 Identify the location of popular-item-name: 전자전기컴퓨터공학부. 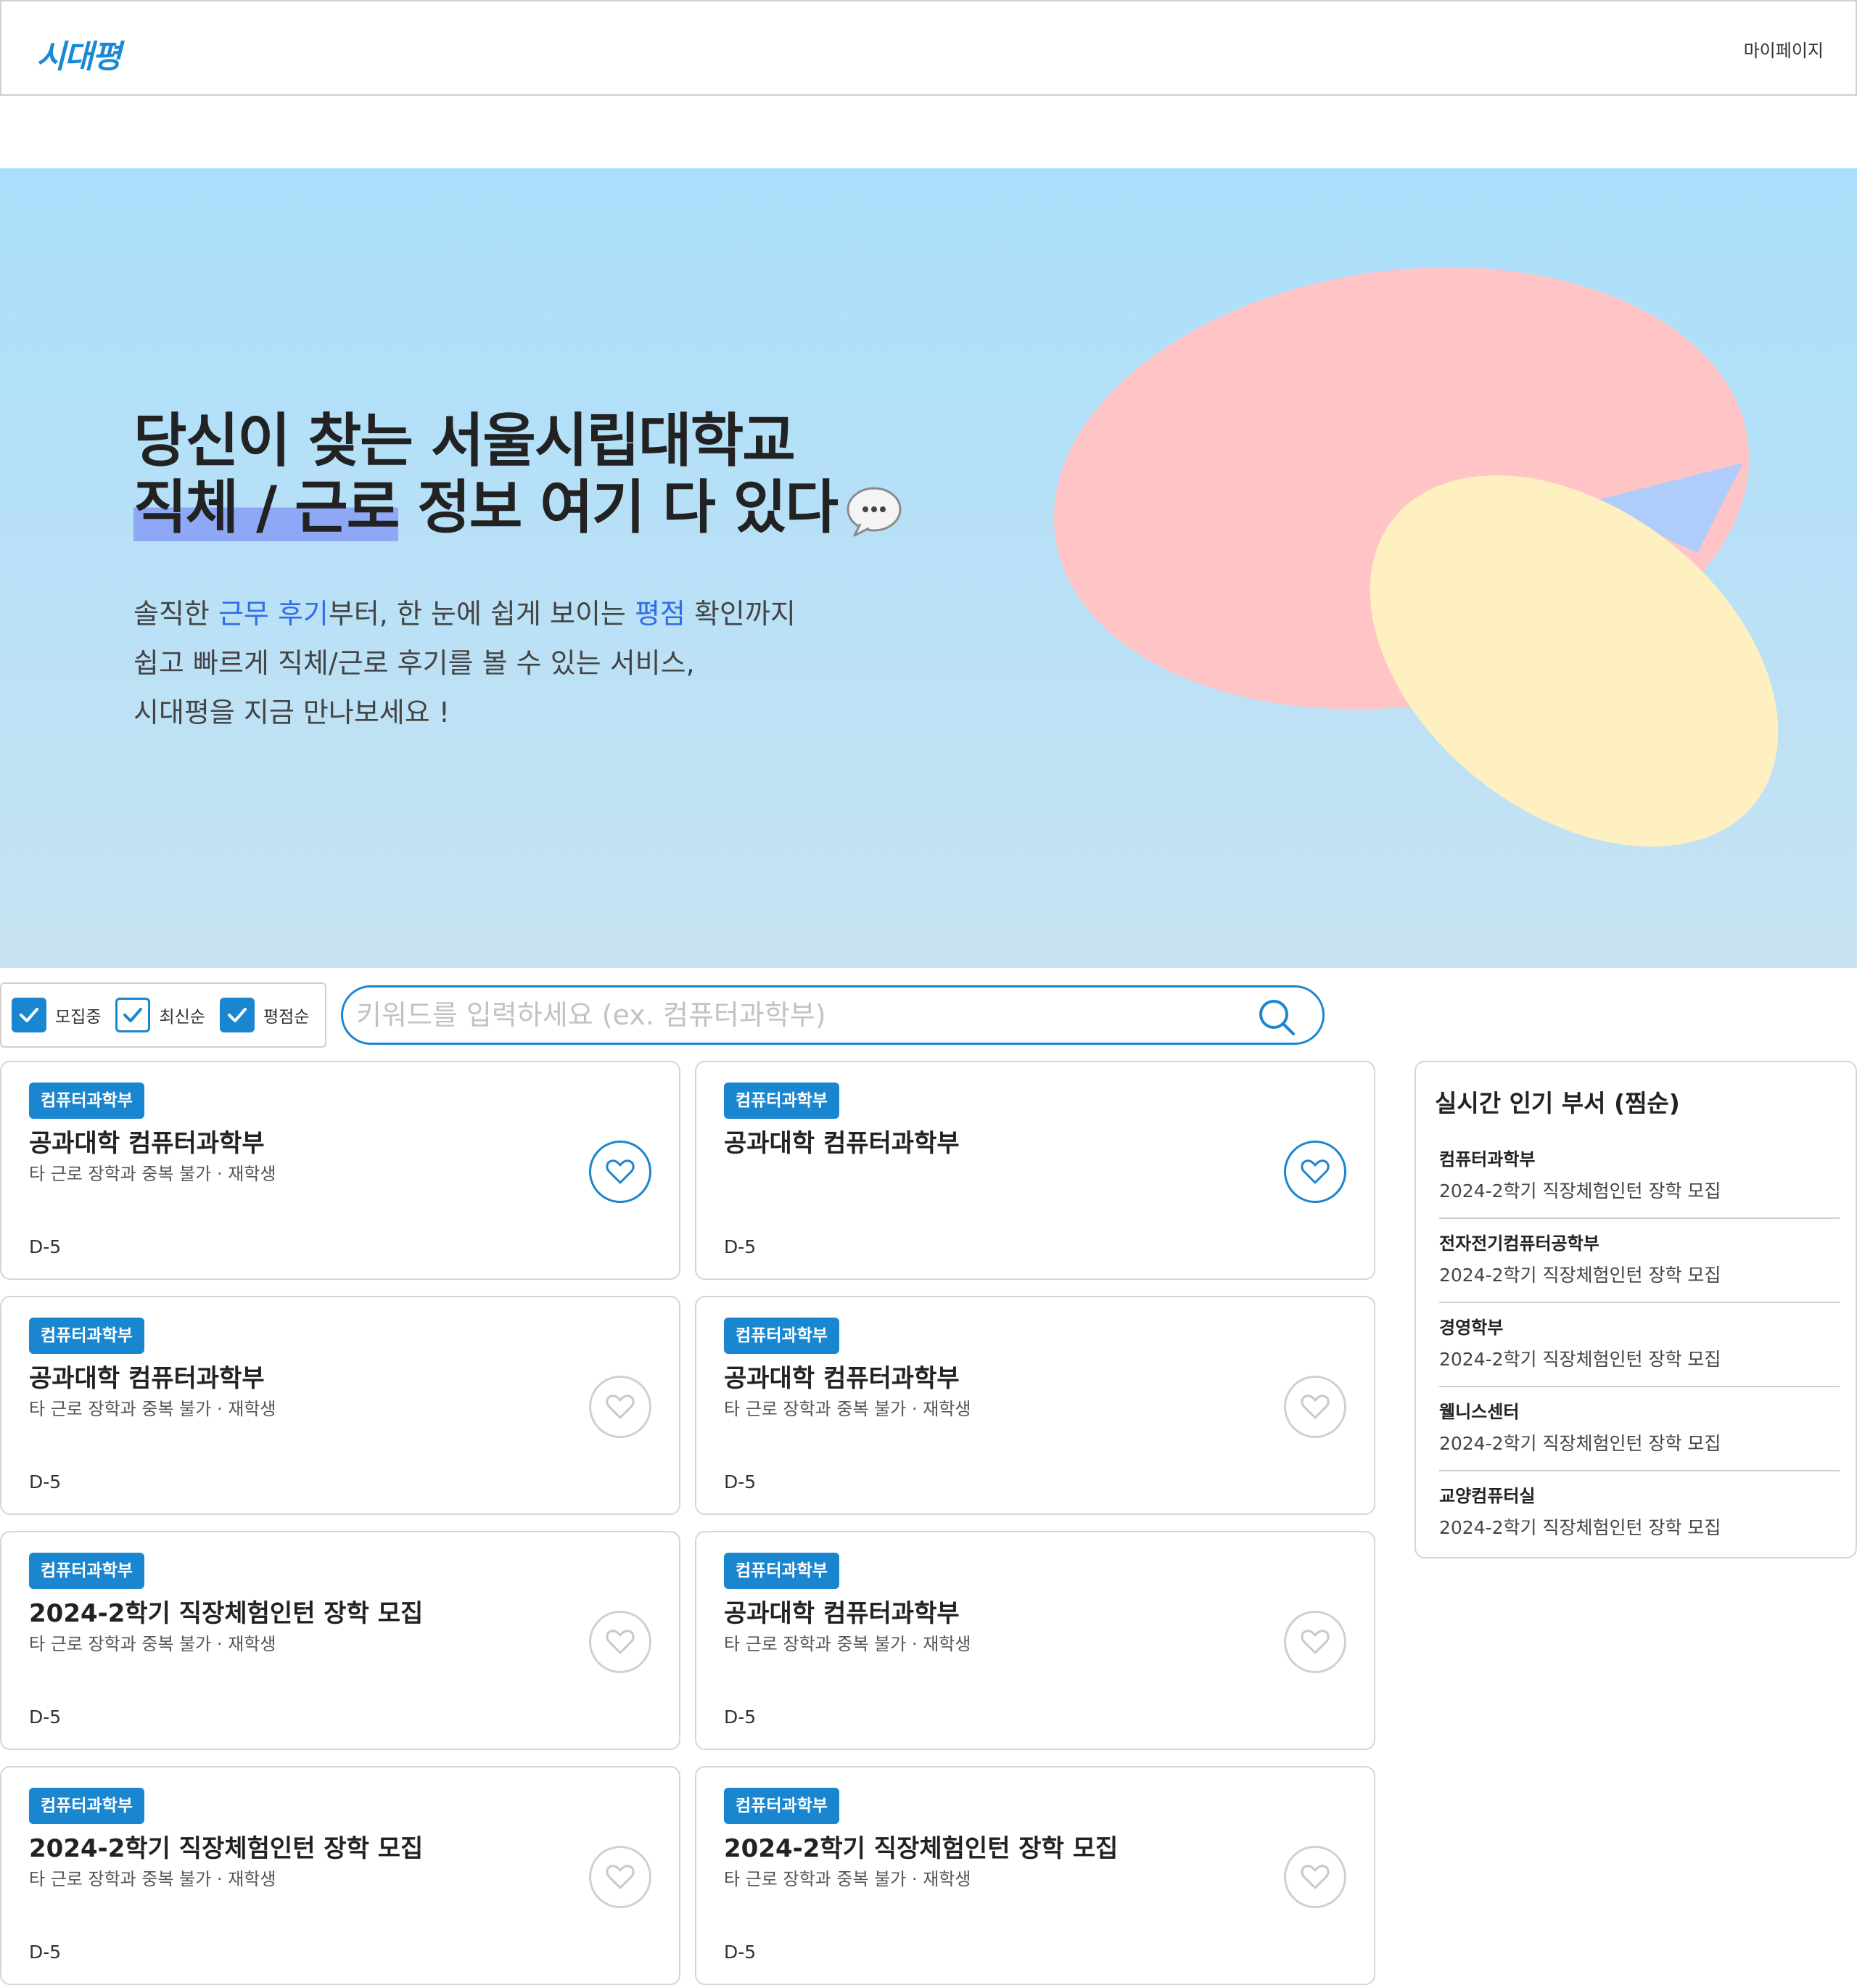
(1519, 1243).